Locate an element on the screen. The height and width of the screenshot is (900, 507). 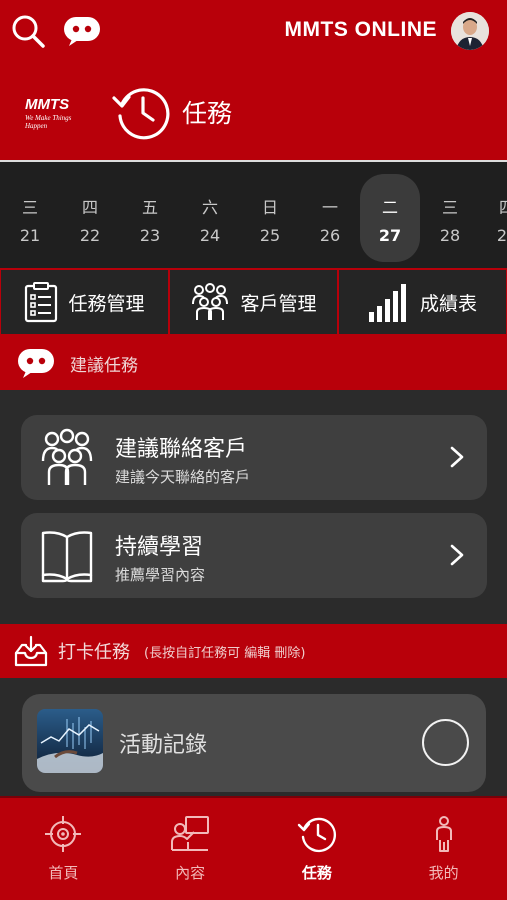
calendar-day: 日 25 is located at coordinates (270, 218).